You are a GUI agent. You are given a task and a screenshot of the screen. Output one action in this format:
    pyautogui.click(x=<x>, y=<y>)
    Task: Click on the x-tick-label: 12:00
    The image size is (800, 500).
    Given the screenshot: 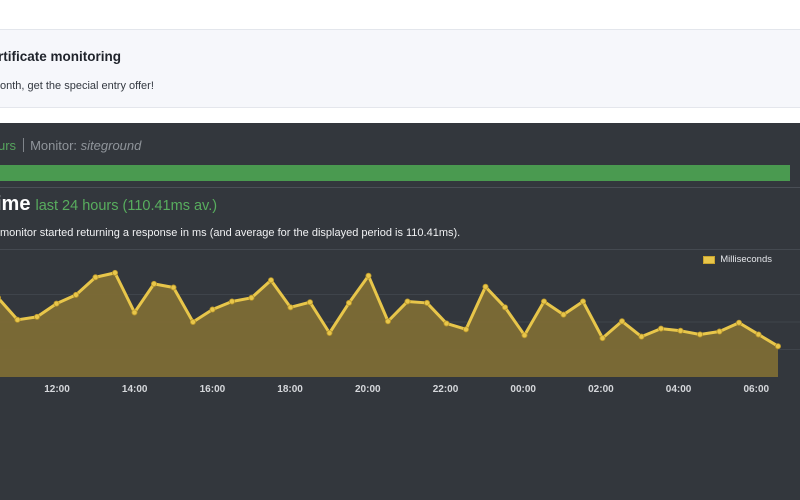 What is the action you would take?
    pyautogui.click(x=57, y=388)
    